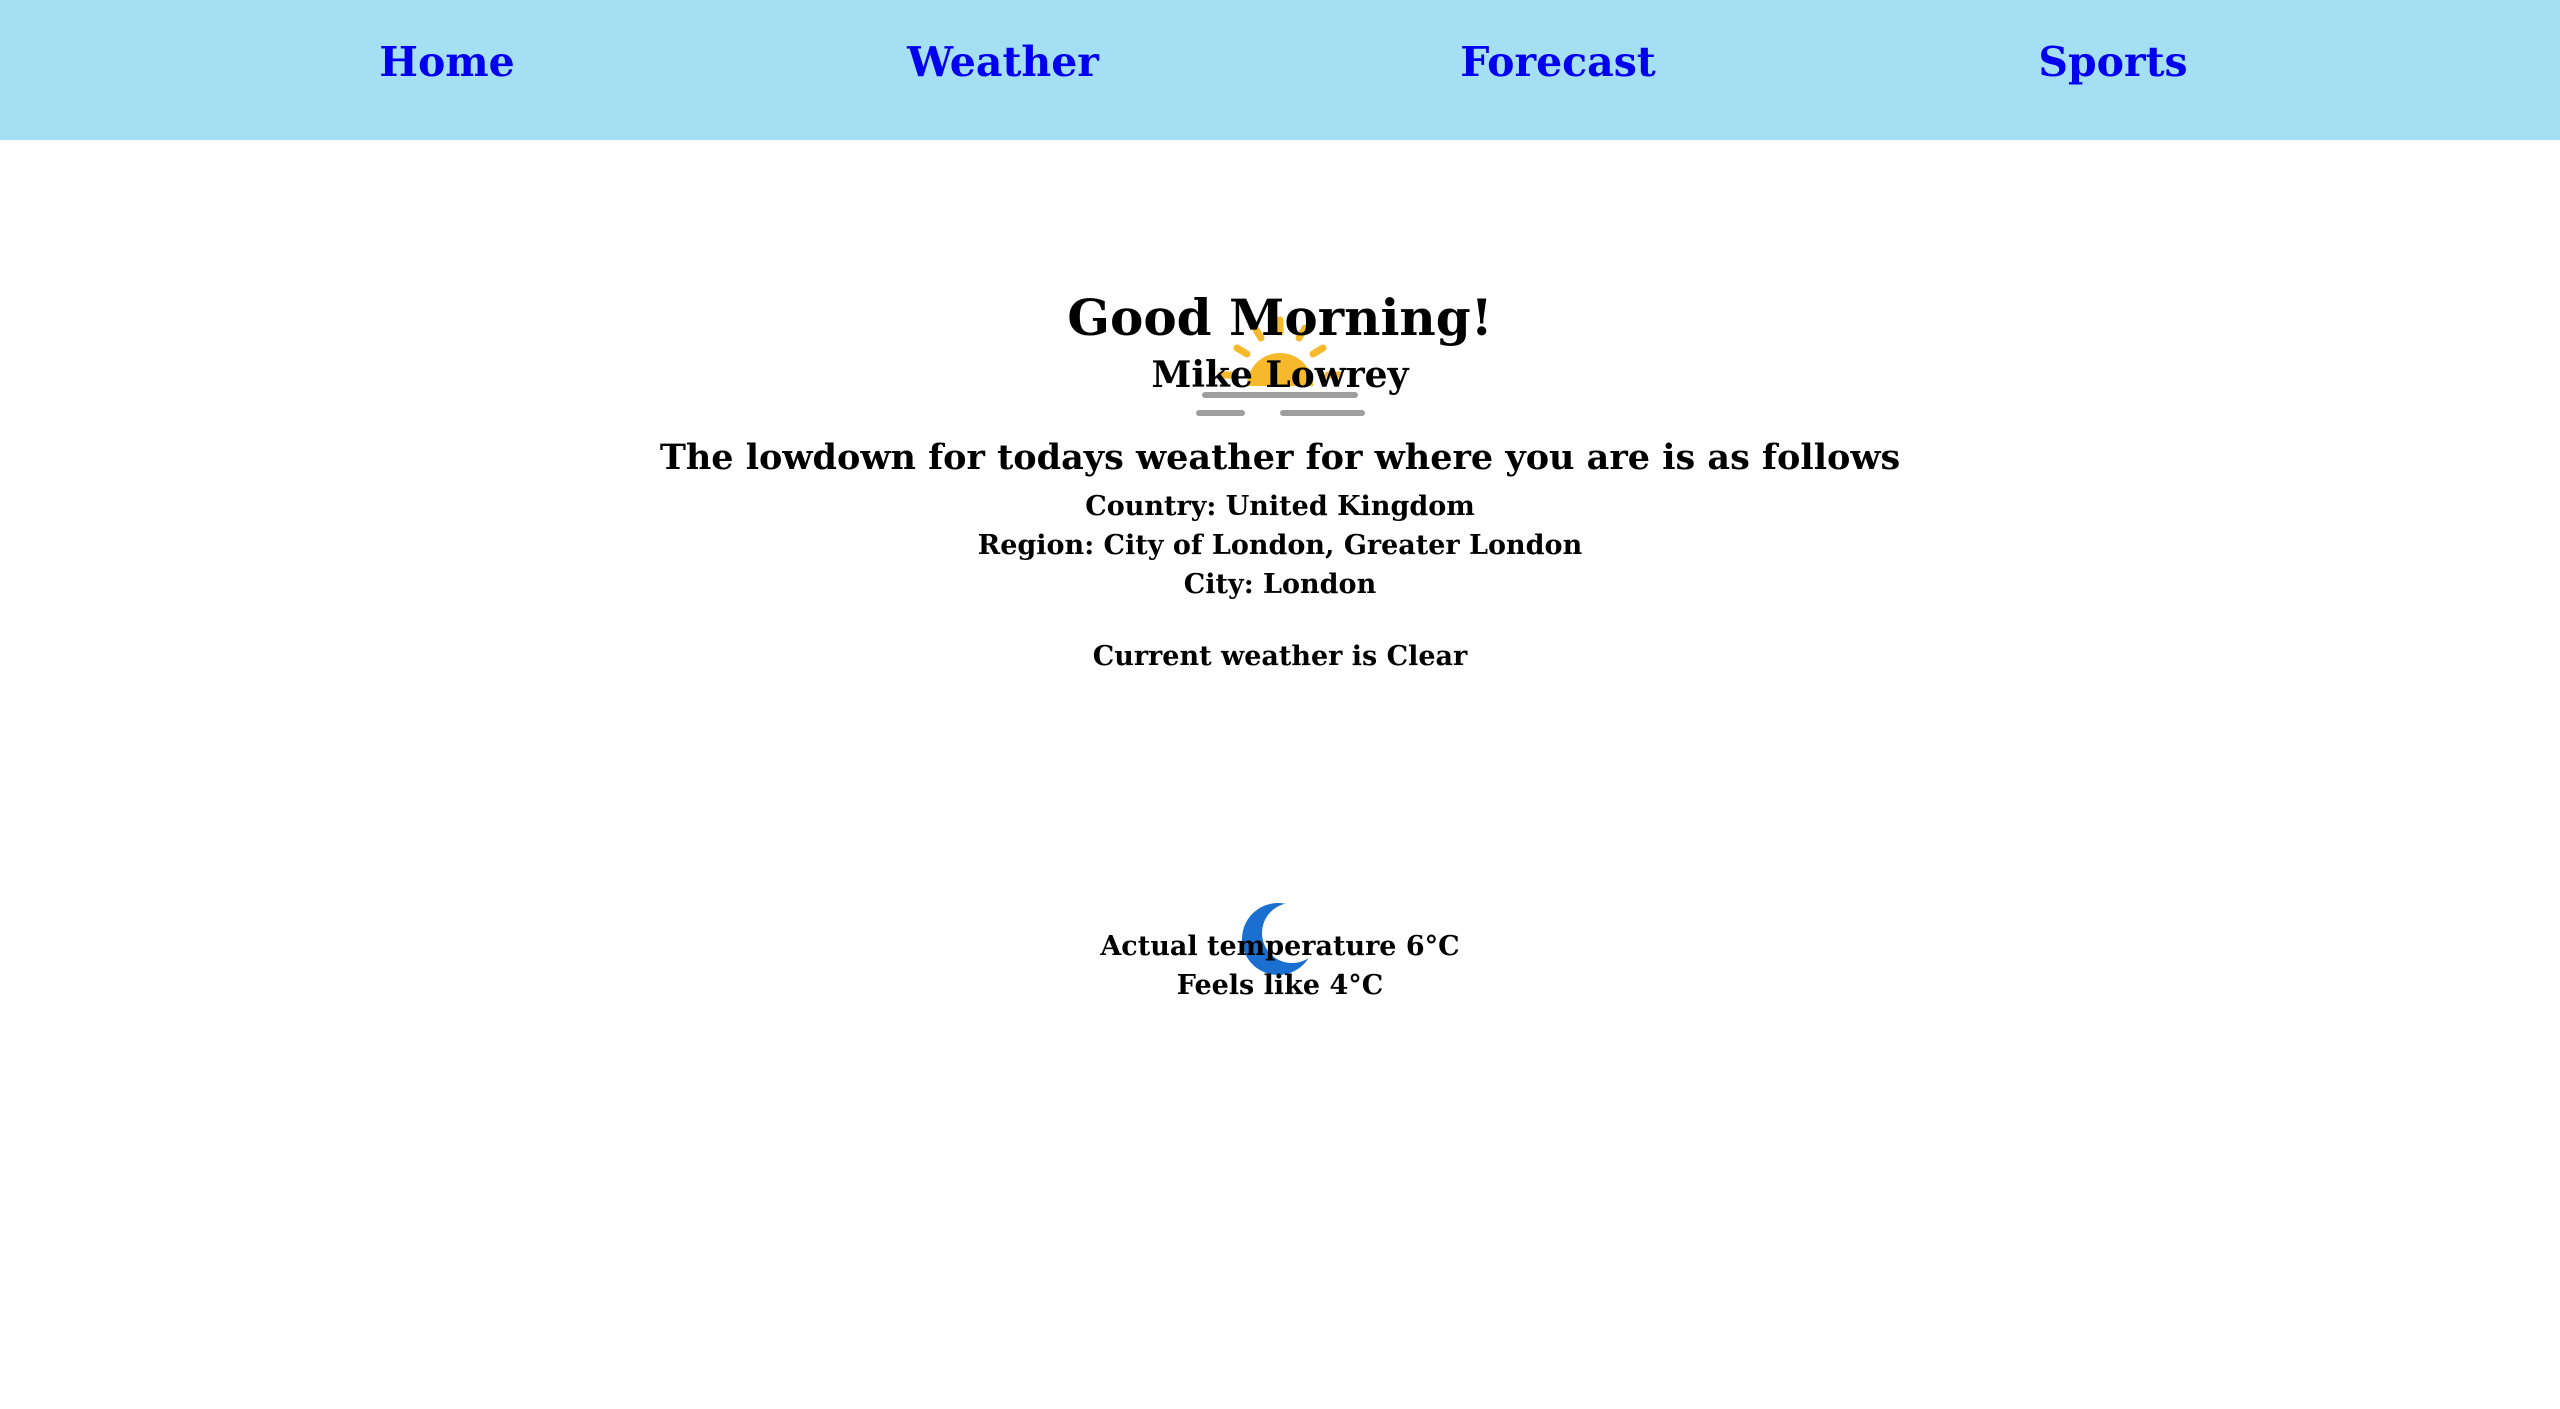 The height and width of the screenshot is (1409, 2560). I want to click on nav-weather-link: Weather, so click(1003, 62).